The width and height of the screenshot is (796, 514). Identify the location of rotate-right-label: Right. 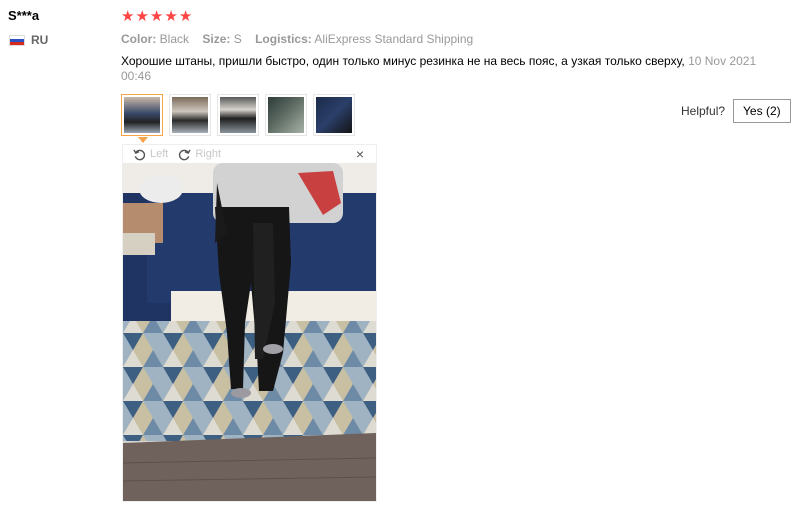
(208, 154).